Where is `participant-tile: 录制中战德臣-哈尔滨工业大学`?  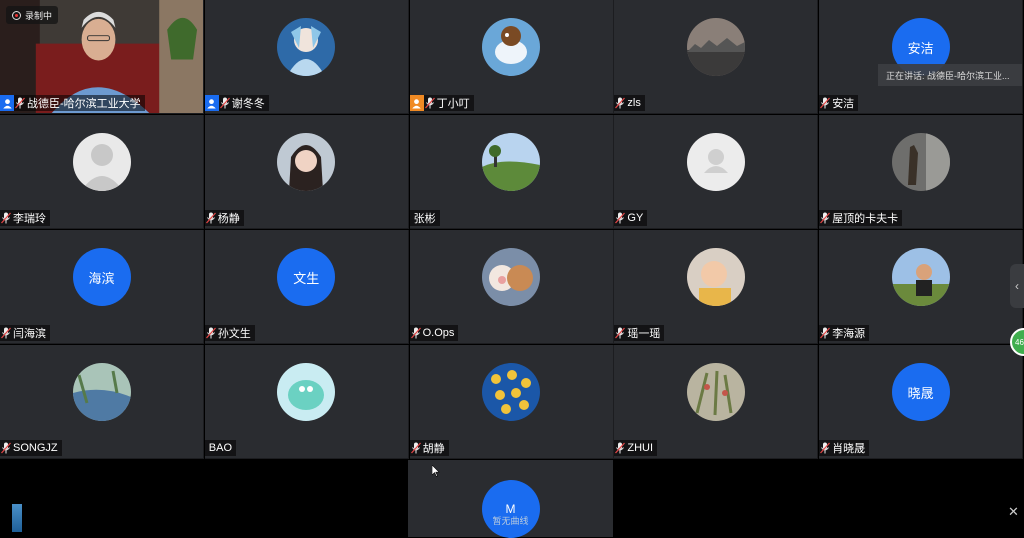 participant-tile: 录制中战德臣-哈尔滨工业大学 is located at coordinates (102, 57).